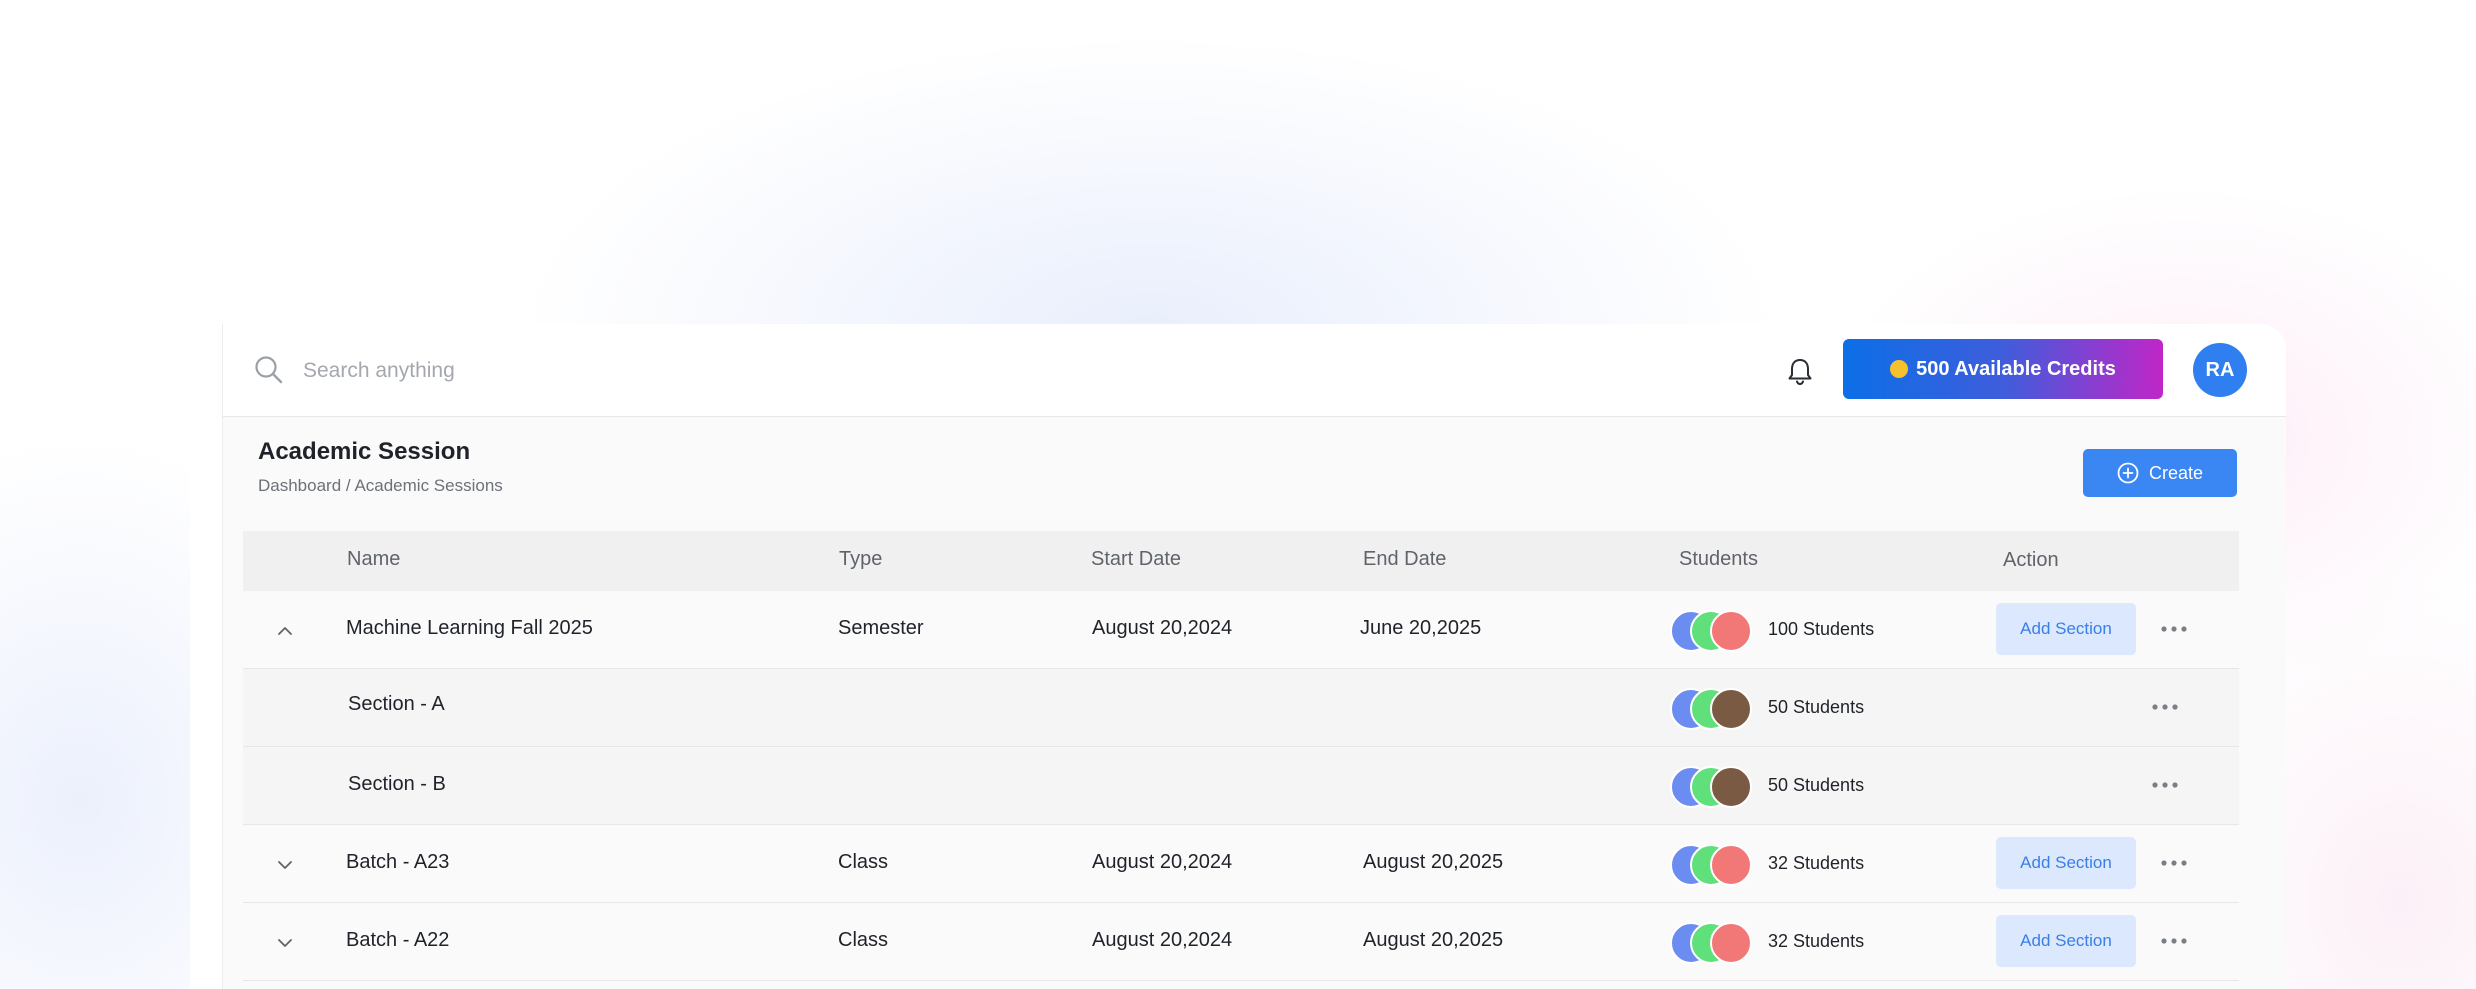 The width and height of the screenshot is (2476, 989). I want to click on row-name: Batch - A22, so click(398, 940).